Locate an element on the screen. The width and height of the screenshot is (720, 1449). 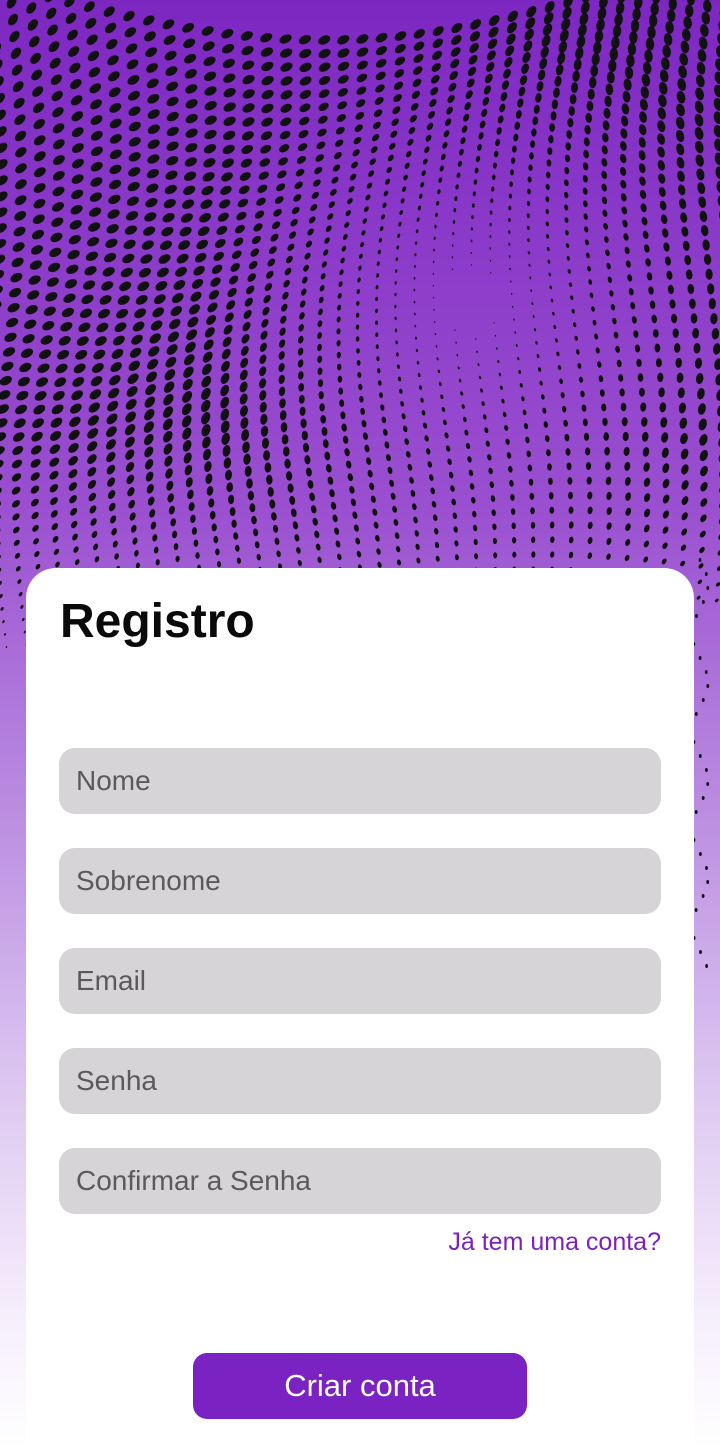
first-name-input is located at coordinates (360, 781).